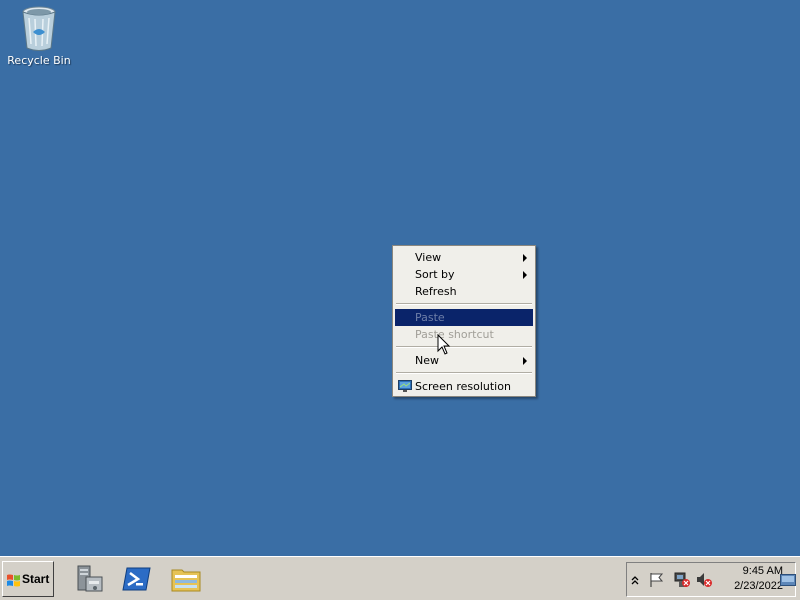  I want to click on menu-item-view: View, so click(464, 257).